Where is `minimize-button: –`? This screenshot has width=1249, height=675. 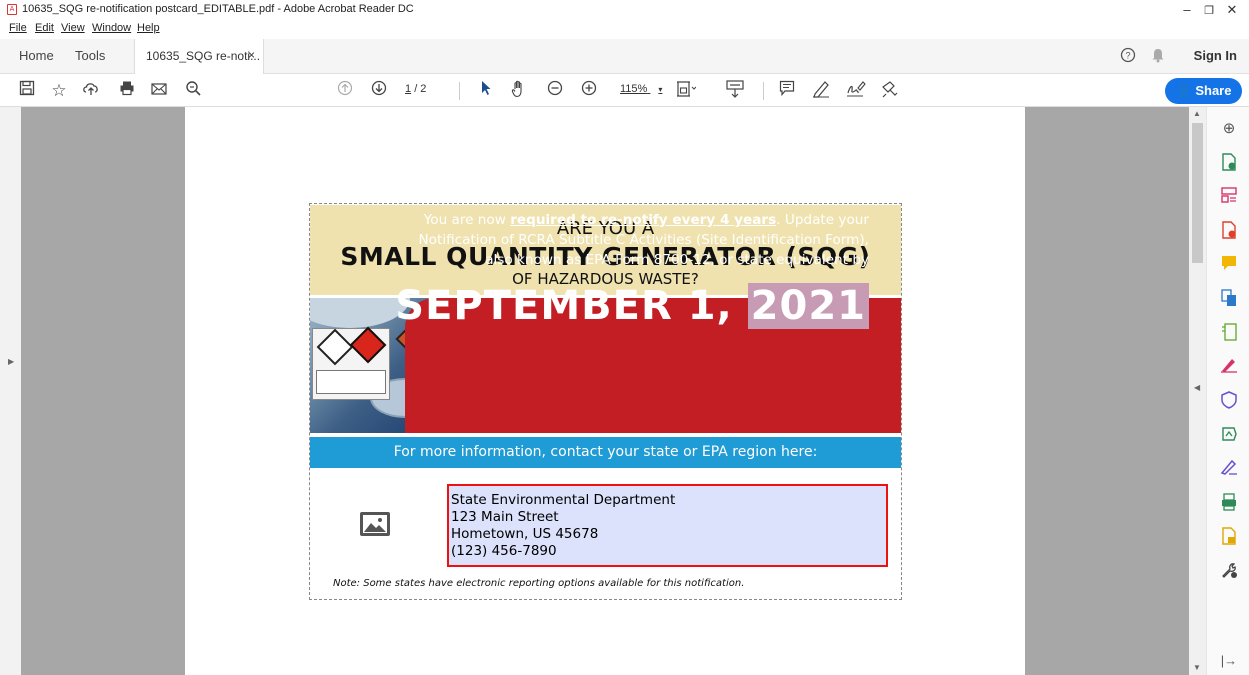
minimize-button: – is located at coordinates (1187, 9).